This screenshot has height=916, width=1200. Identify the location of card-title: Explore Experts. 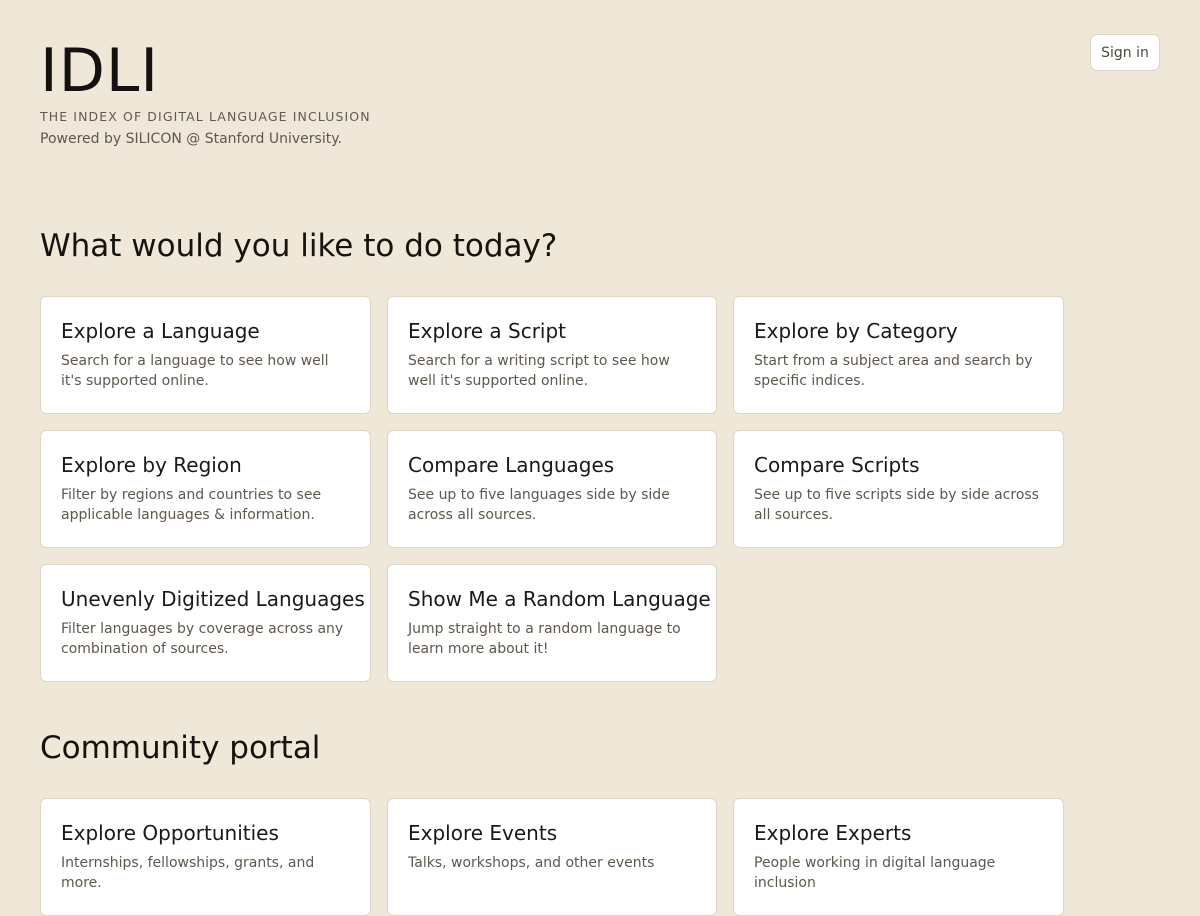
(833, 833).